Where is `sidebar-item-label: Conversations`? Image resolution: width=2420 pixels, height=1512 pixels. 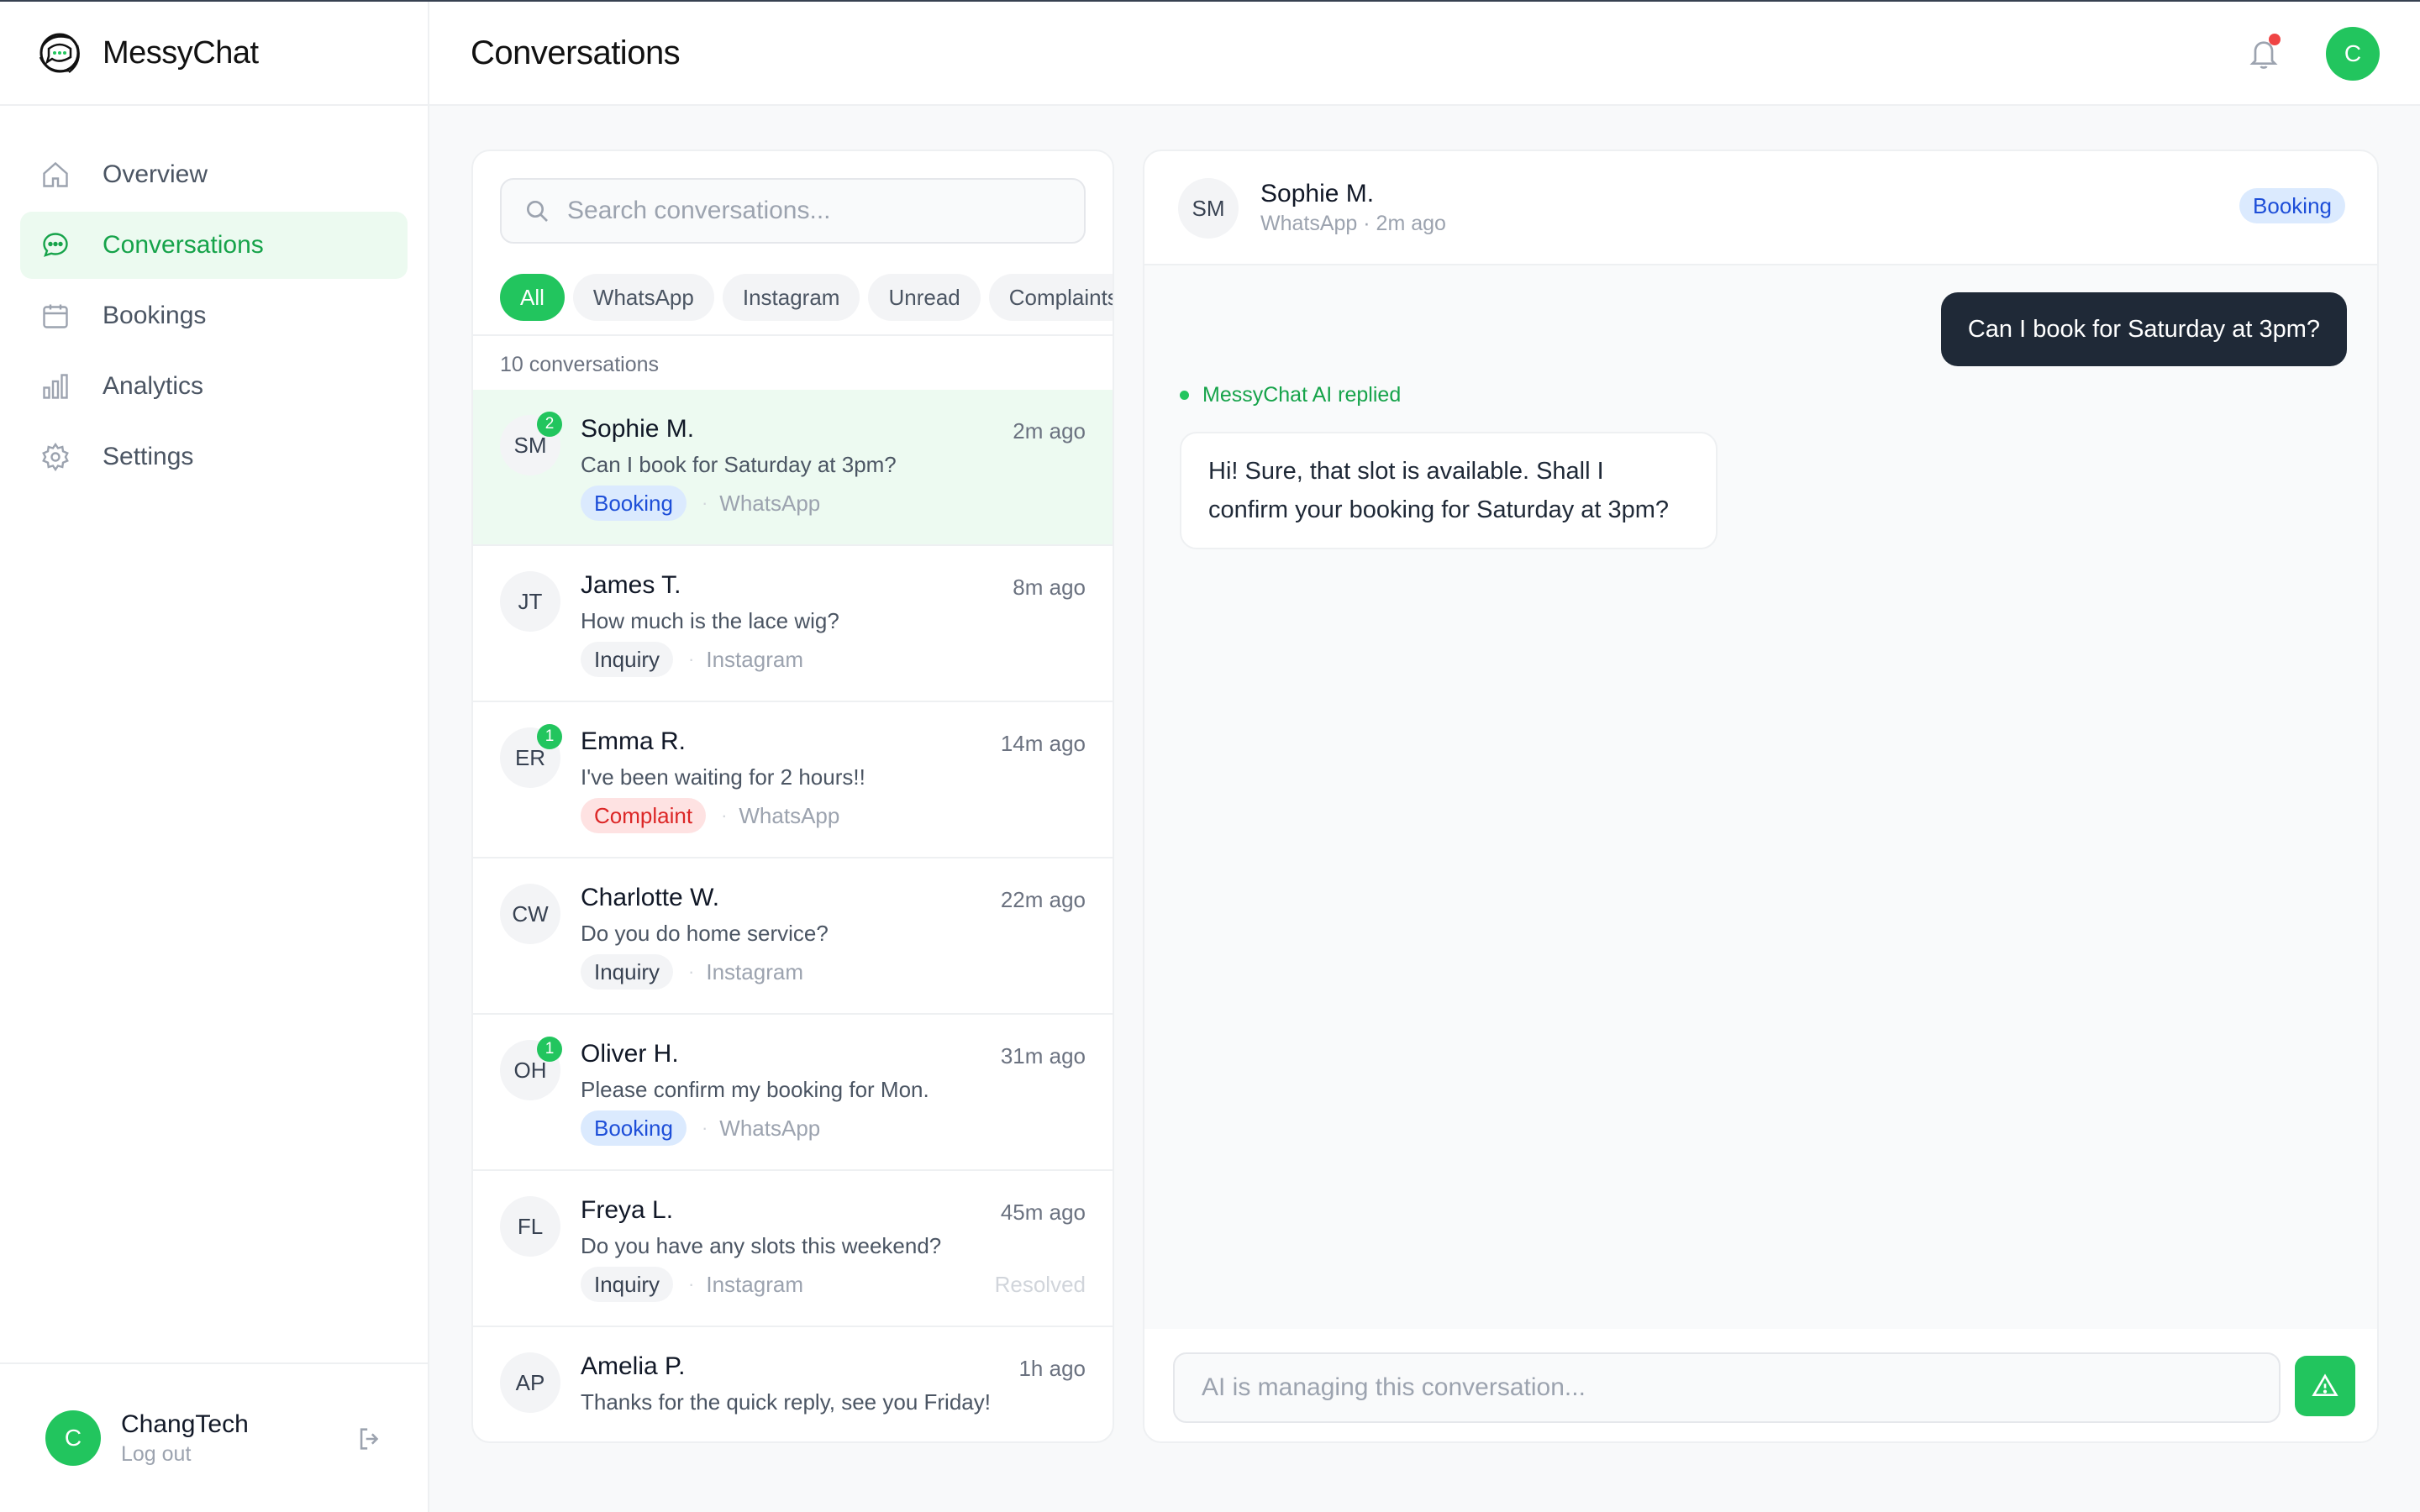 sidebar-item-label: Conversations is located at coordinates (183, 245).